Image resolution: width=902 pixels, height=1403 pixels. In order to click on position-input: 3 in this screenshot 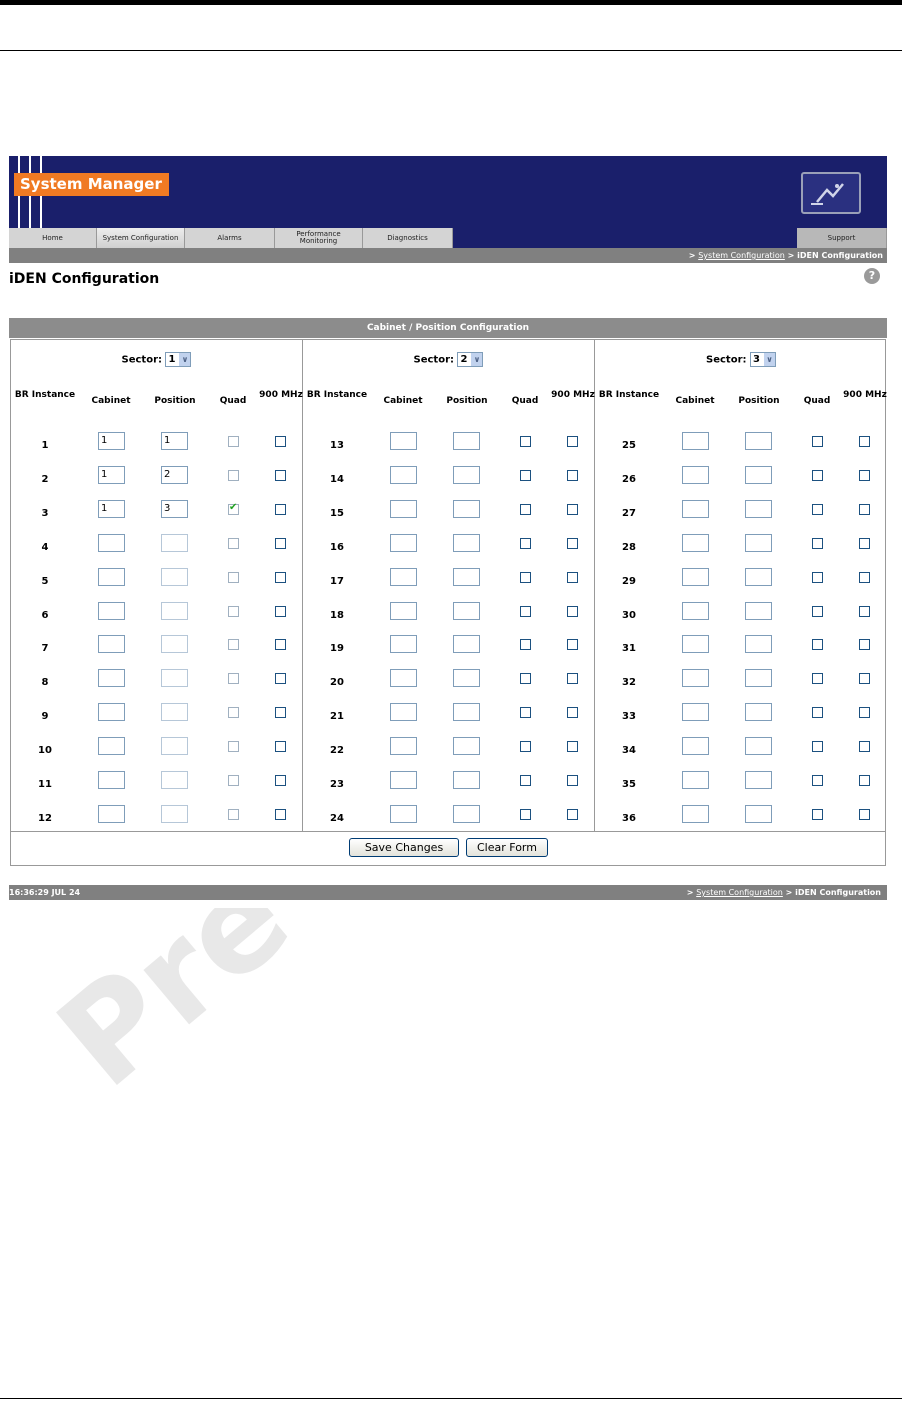, I will do `click(174, 508)`.